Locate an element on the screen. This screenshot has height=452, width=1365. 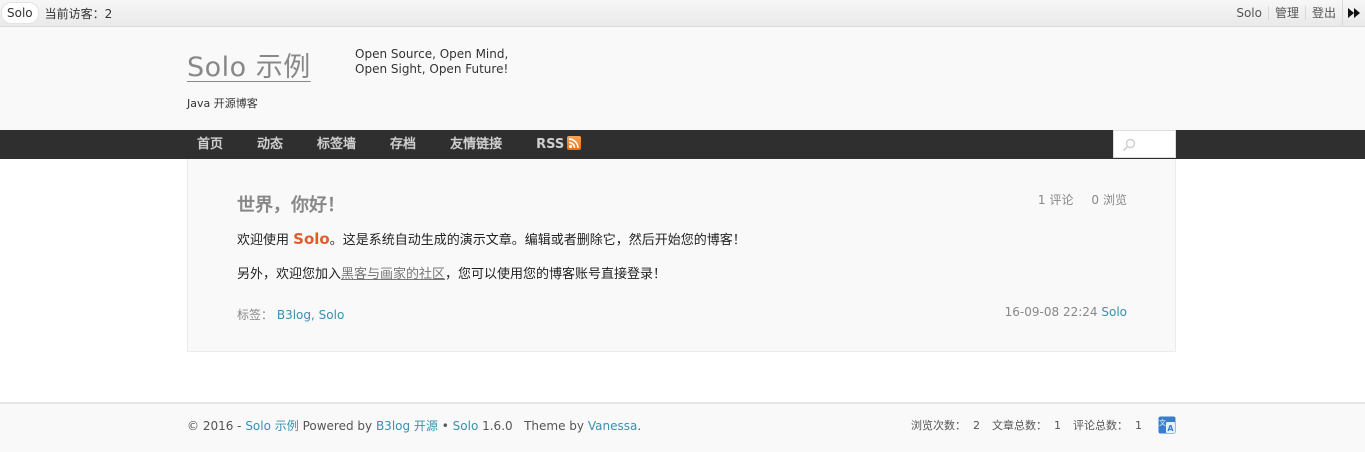
article-tags: 标签： B3log, Solo is located at coordinates (290, 314).